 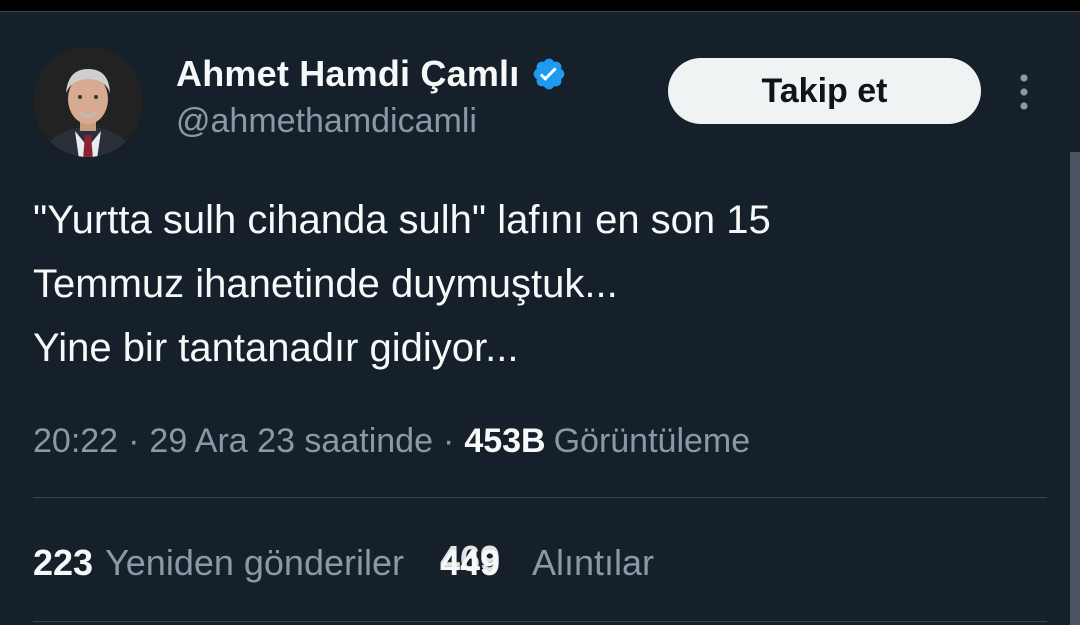 I want to click on divider, so click(x=540, y=497).